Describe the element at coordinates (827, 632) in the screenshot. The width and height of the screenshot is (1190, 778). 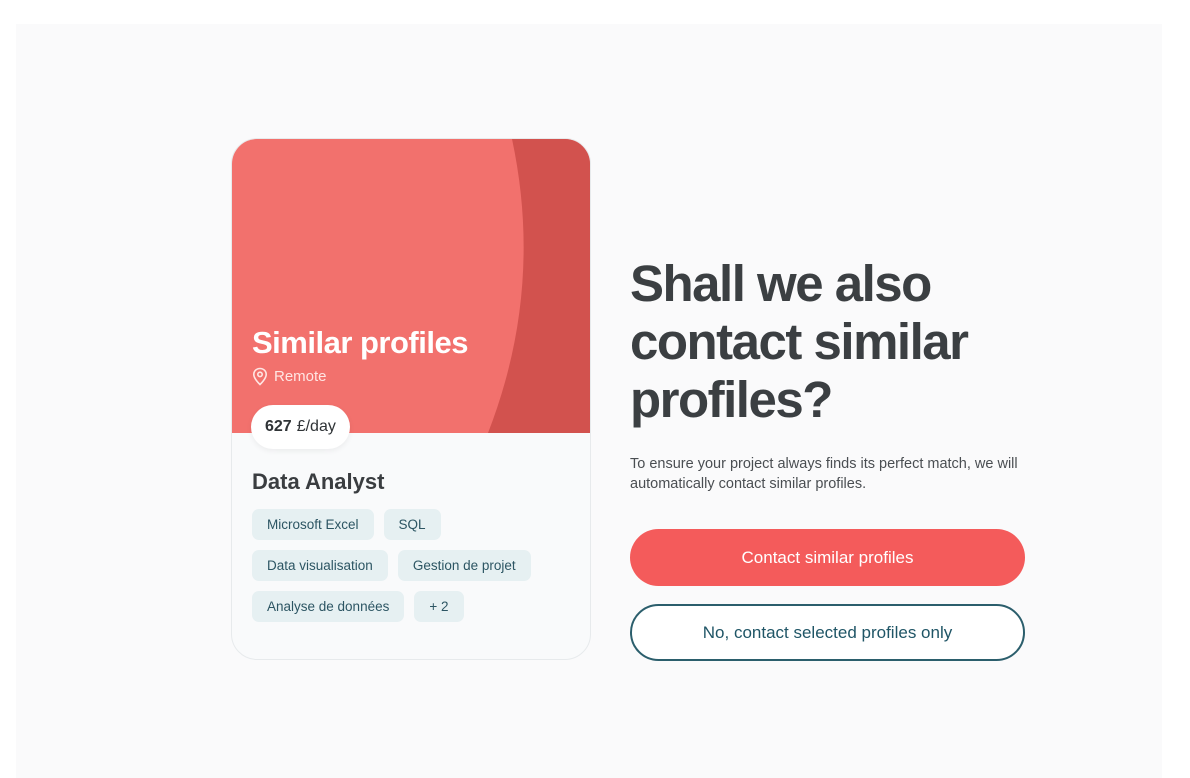
I see `contact-selected-only-button: No, contact selected profiles only` at that location.